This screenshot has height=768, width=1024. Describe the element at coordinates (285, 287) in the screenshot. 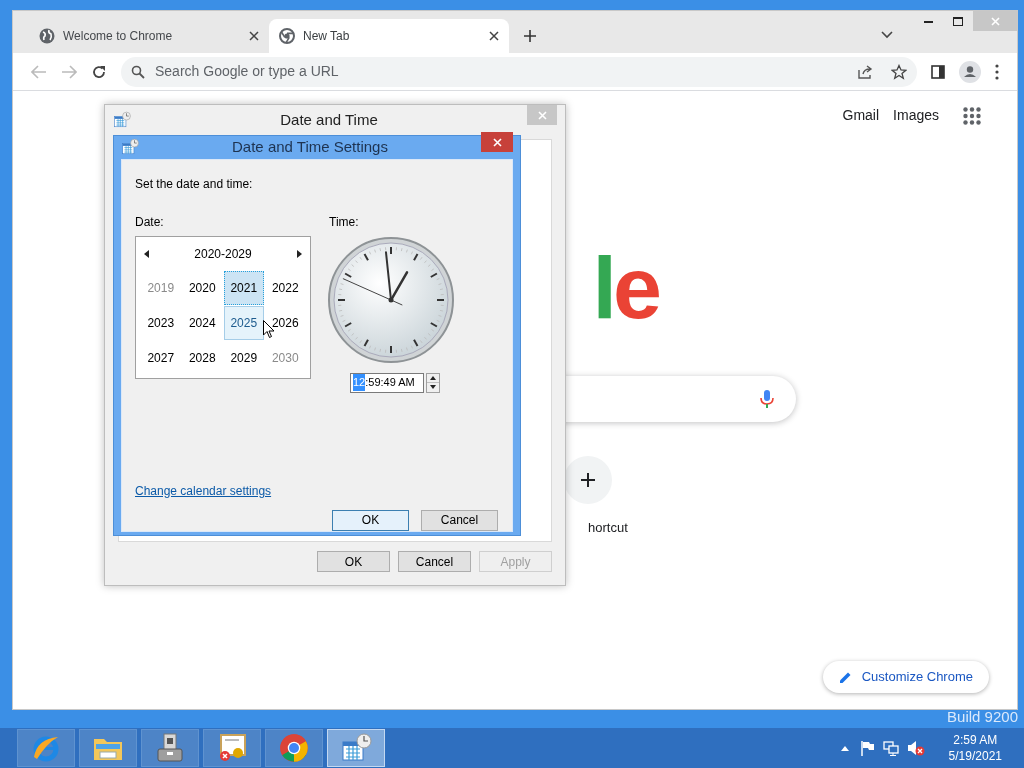

I see `year-cell: 2022` at that location.